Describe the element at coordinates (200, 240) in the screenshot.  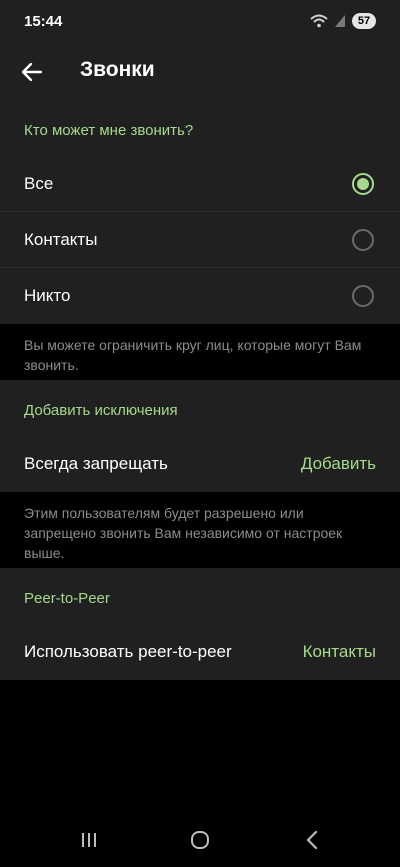
I see `option-contacts: Контакты` at that location.